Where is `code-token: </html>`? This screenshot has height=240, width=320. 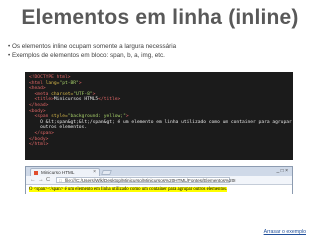
code-token: </html> is located at coordinates (39, 145).